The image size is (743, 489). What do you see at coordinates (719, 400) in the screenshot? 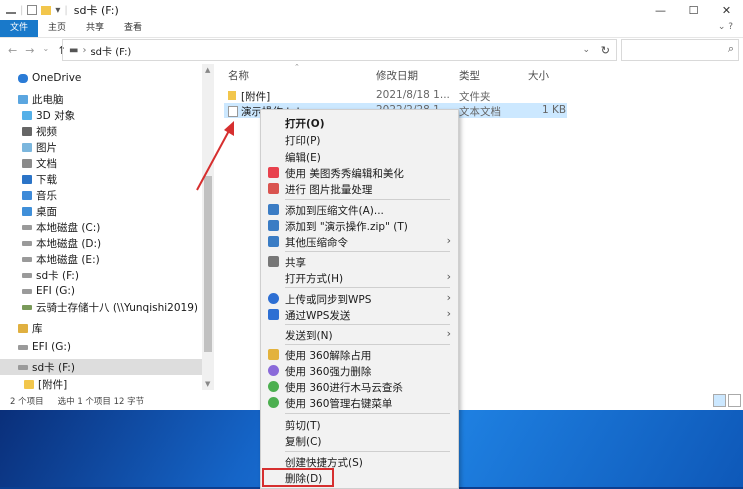
I see `details-view-icon` at bounding box center [719, 400].